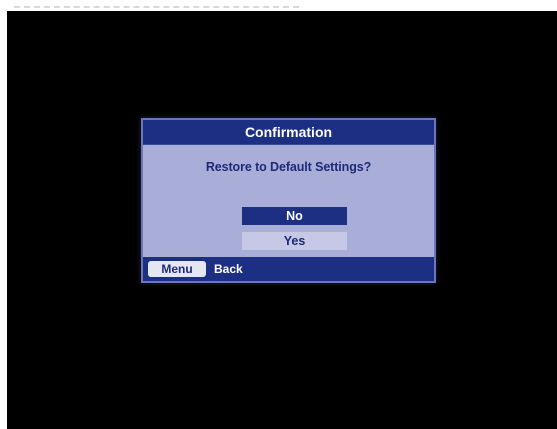 This screenshot has width=557, height=429. What do you see at coordinates (294, 241) in the screenshot?
I see `yes-button: Yes` at bounding box center [294, 241].